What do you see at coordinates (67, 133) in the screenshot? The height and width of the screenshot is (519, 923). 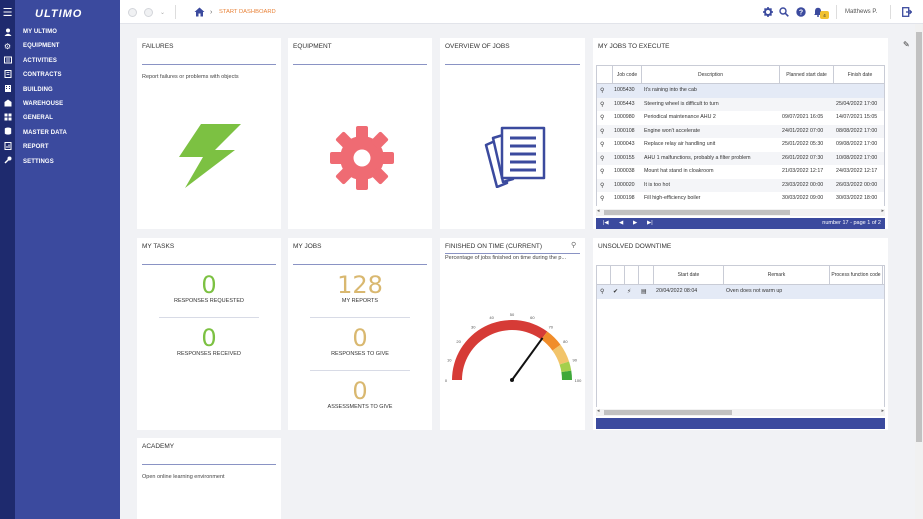 I see `sidebar-item-master-data: MASTER DATA` at bounding box center [67, 133].